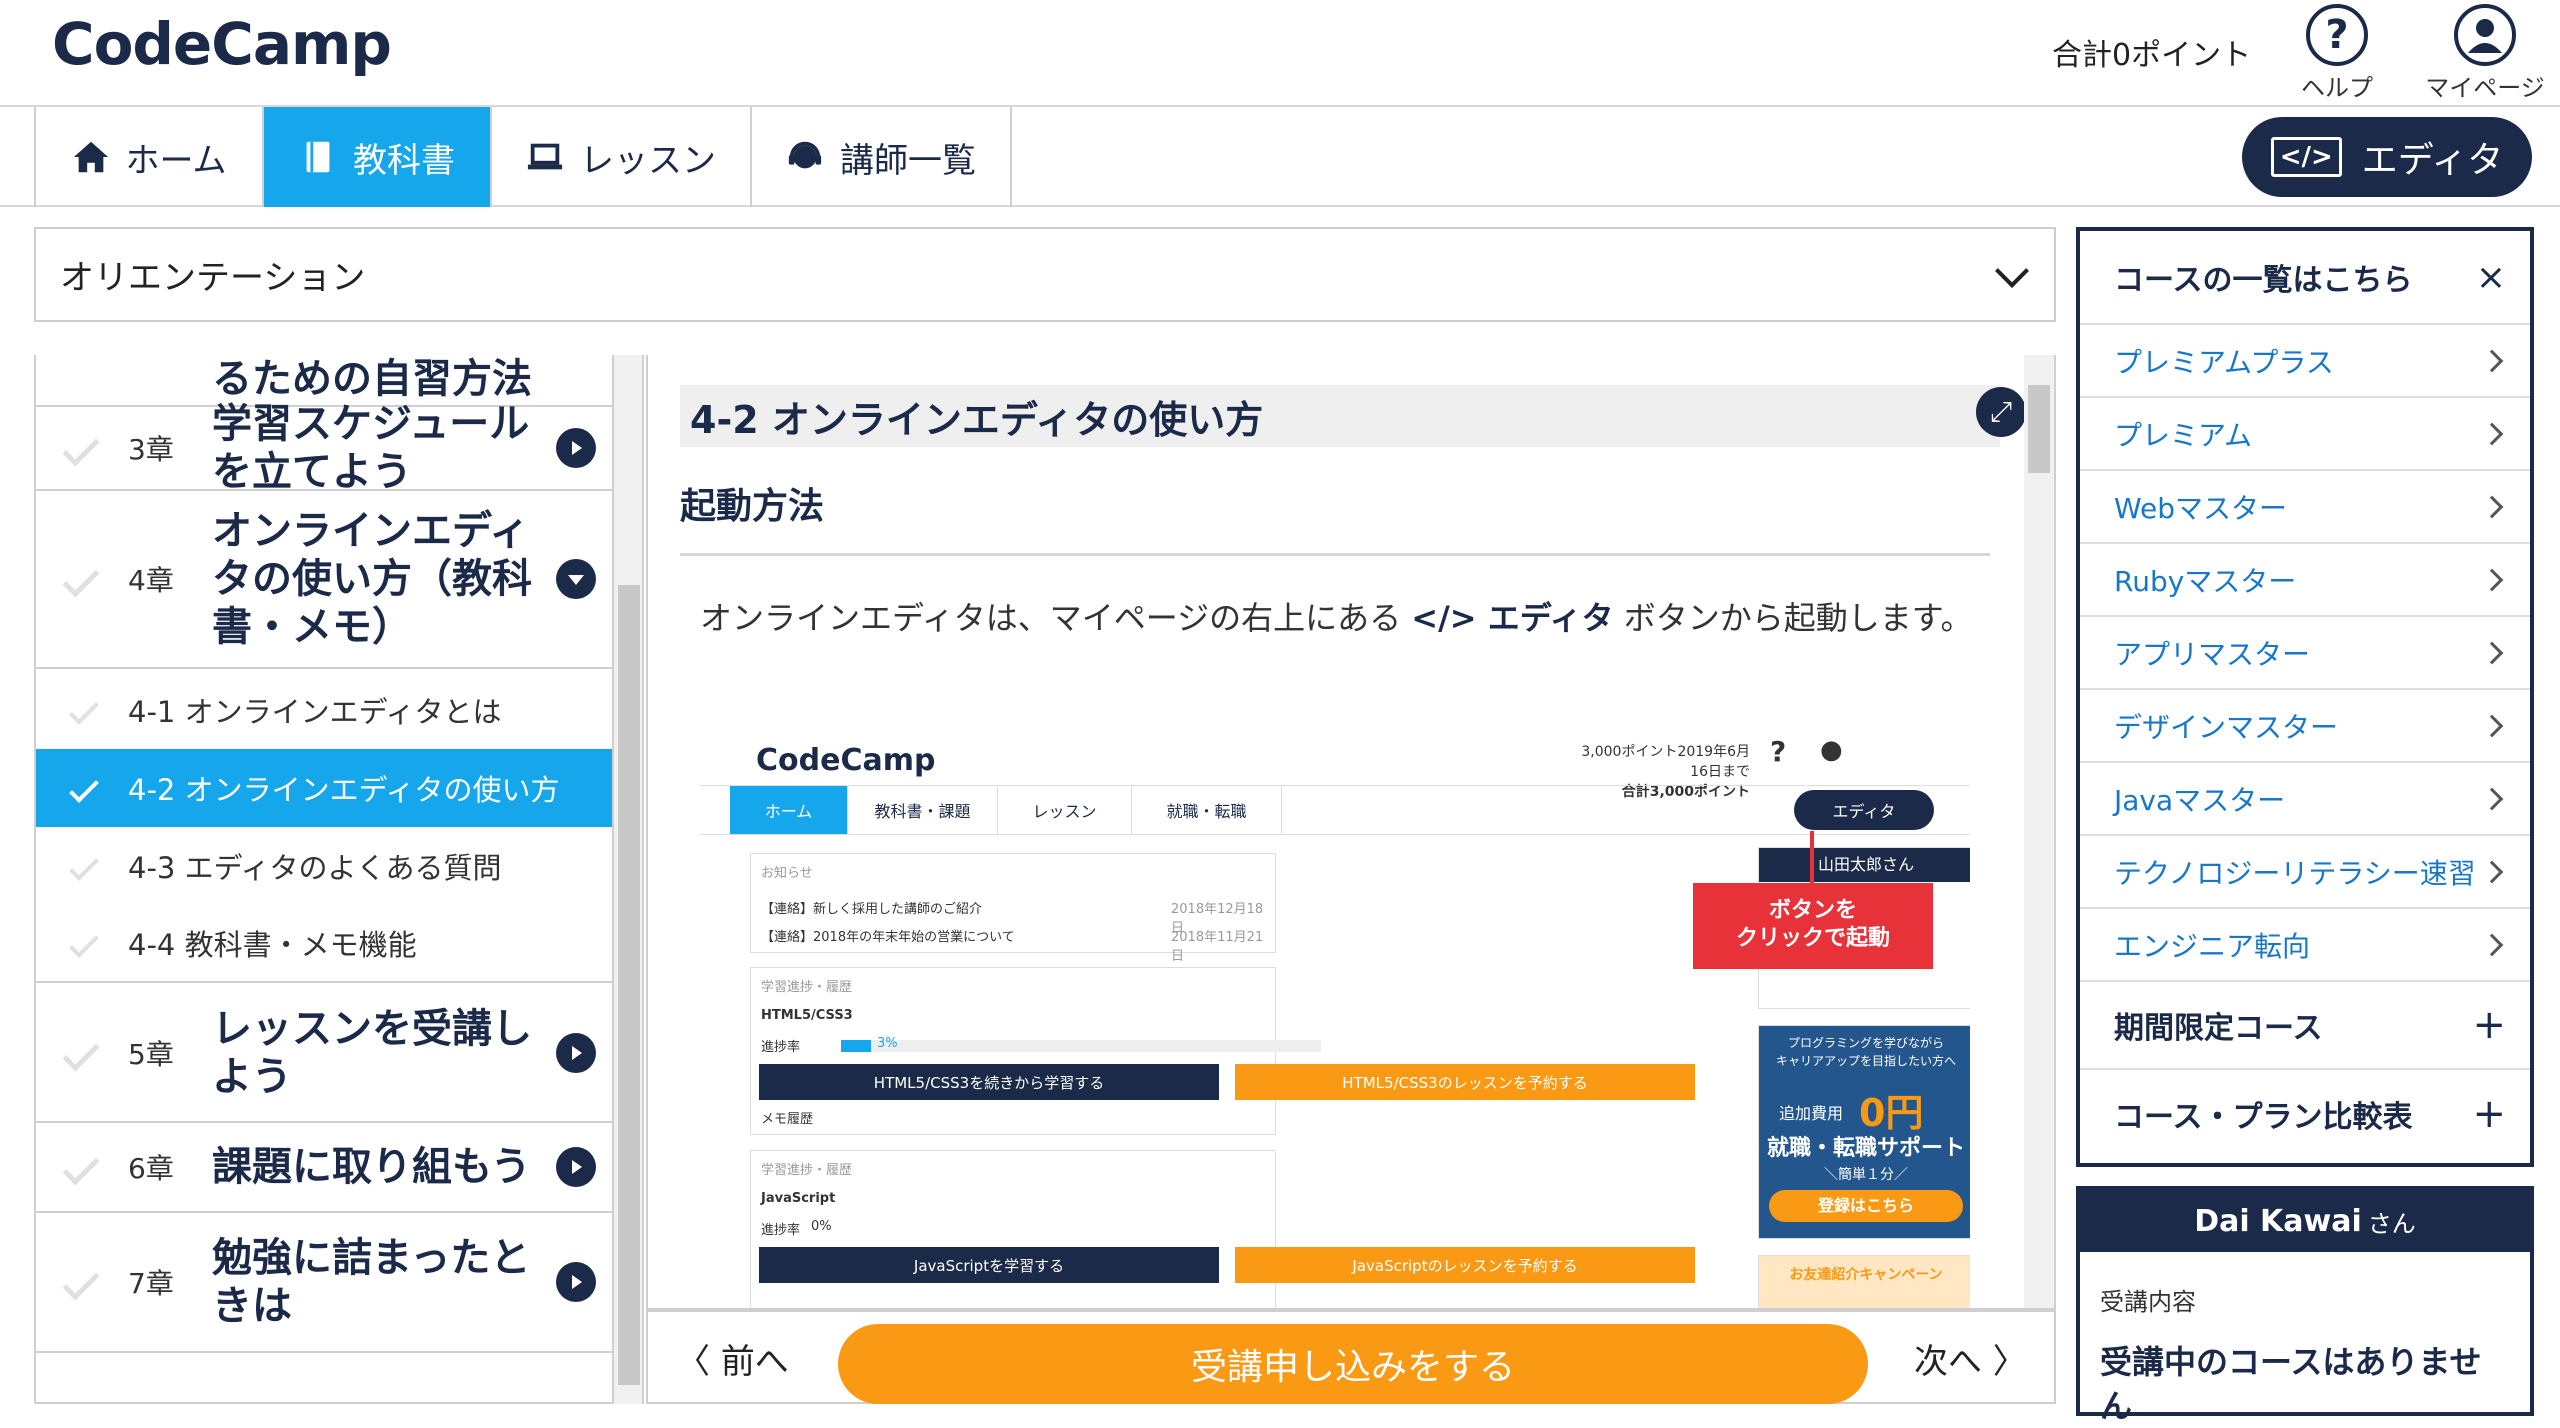 Image resolution: width=2560 pixels, height=1428 pixels. Describe the element at coordinates (781, 1230) in the screenshot. I see `shot-rate2: 進捗率` at that location.